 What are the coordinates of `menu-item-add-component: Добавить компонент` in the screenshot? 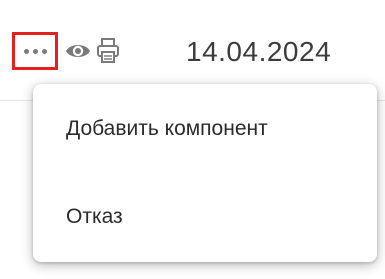 It's located at (167, 129).